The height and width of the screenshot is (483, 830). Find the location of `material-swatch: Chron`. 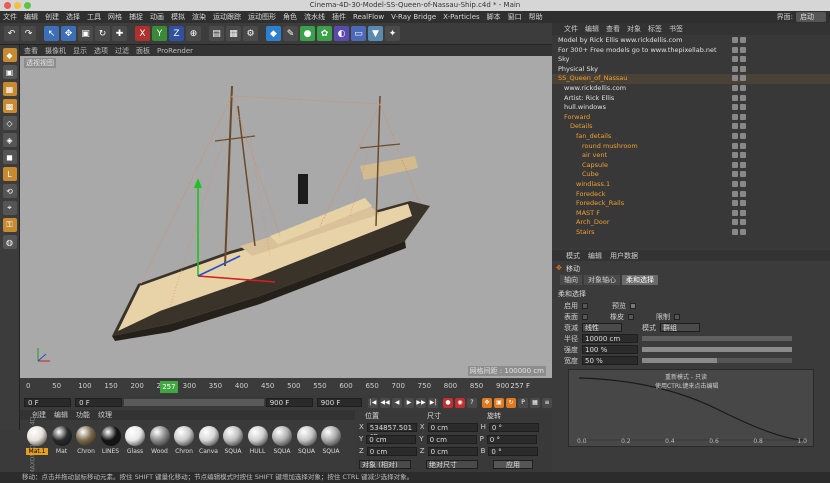

material-swatch: Chron is located at coordinates (86, 440).